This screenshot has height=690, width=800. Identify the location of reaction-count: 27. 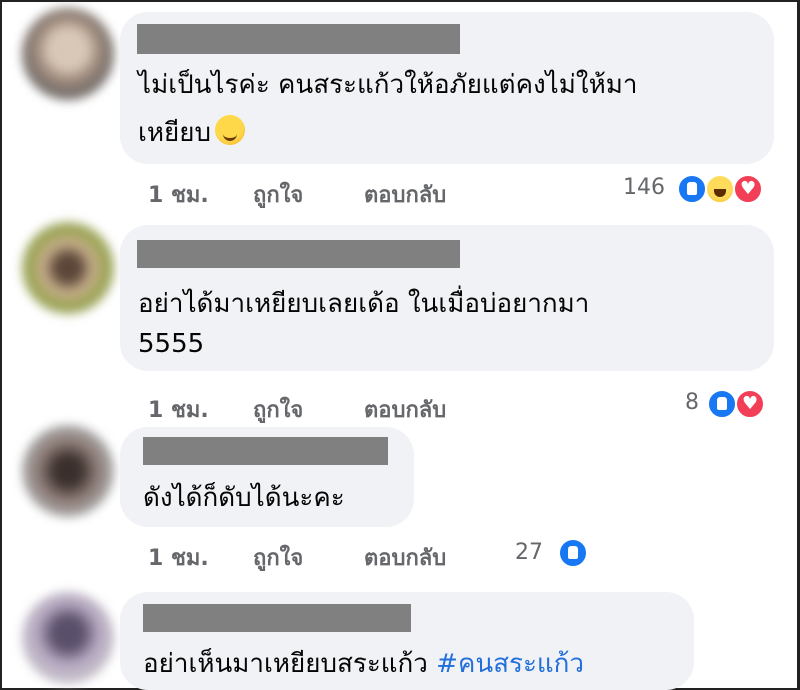
(529, 552).